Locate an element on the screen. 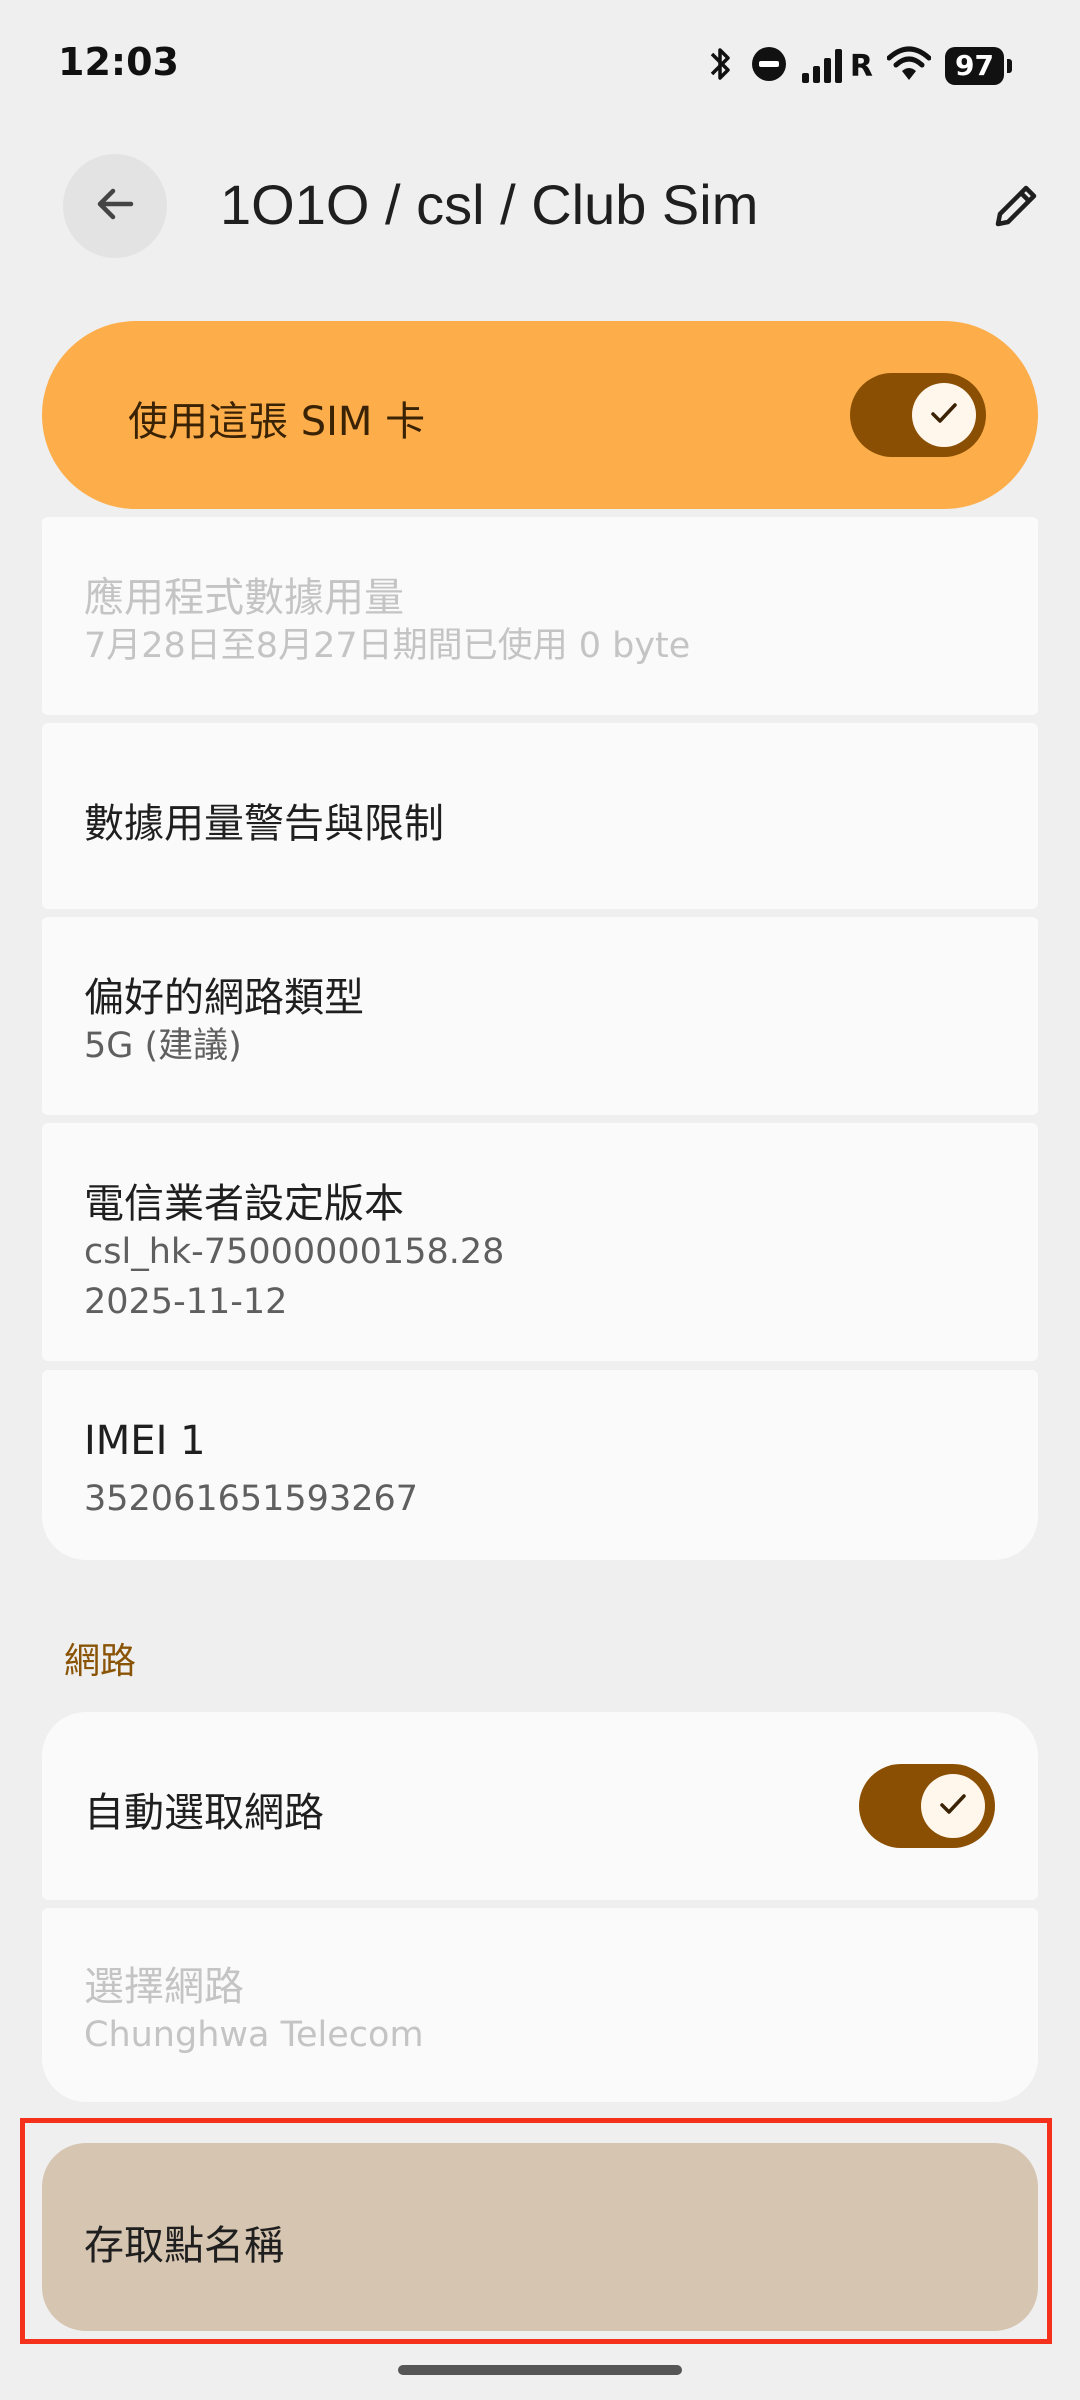  auto-select-switch is located at coordinates (927, 1806).